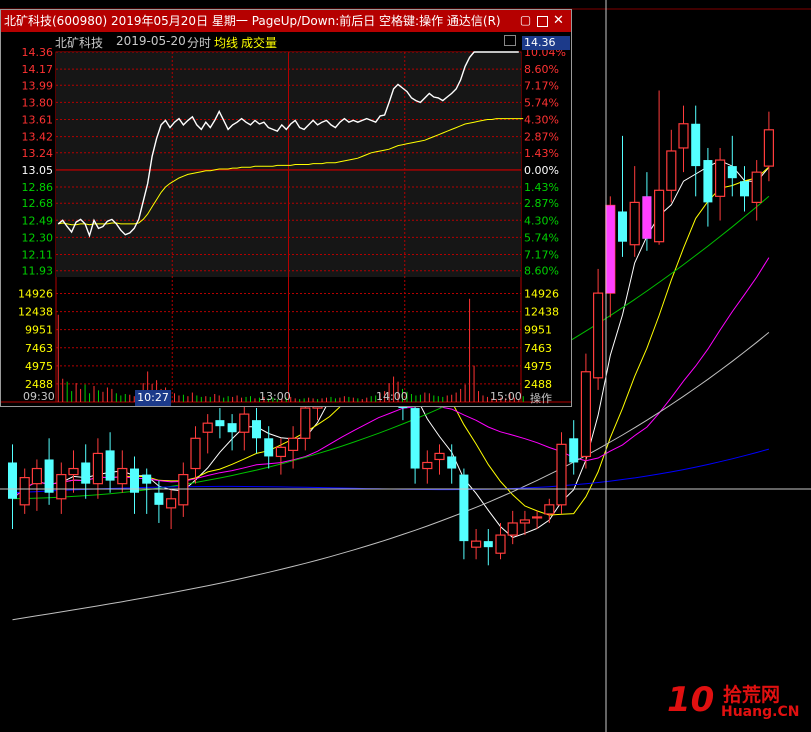  I want to click on time-label-1500: 15:00, so click(506, 396).